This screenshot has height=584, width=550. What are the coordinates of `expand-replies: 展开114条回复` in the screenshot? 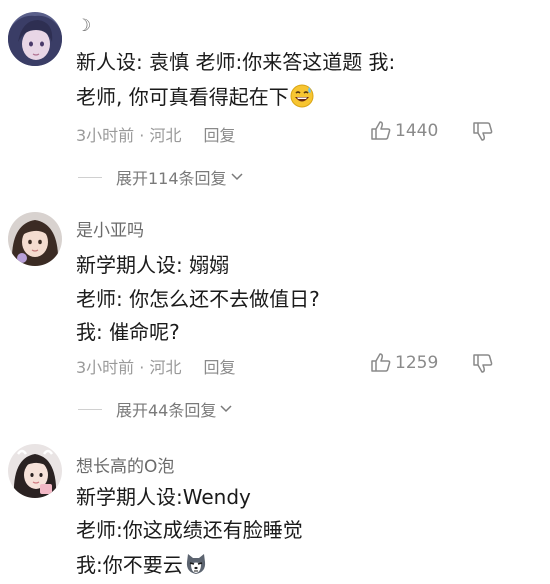 It's located at (161, 177).